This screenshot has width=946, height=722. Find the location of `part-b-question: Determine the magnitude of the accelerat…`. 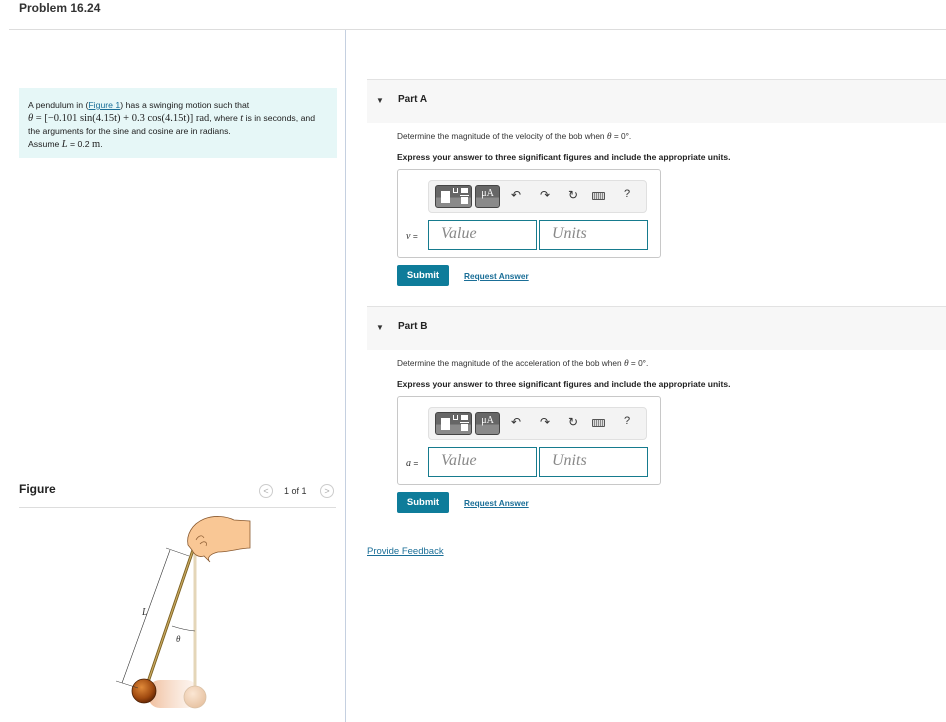

part-b-question: Determine the magnitude of the accelerat… is located at coordinates (523, 363).